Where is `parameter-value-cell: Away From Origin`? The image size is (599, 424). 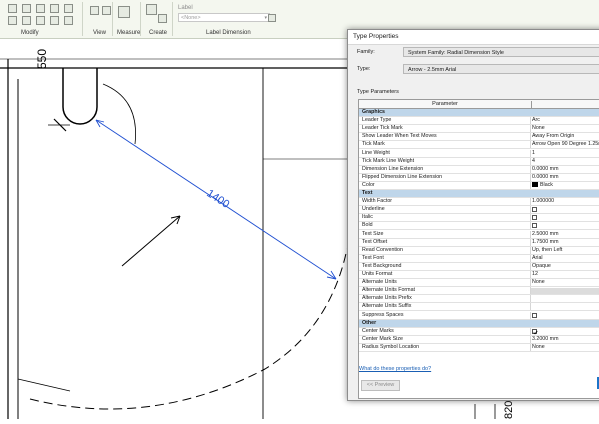 parameter-value-cell: Away From Origin is located at coordinates (553, 137).